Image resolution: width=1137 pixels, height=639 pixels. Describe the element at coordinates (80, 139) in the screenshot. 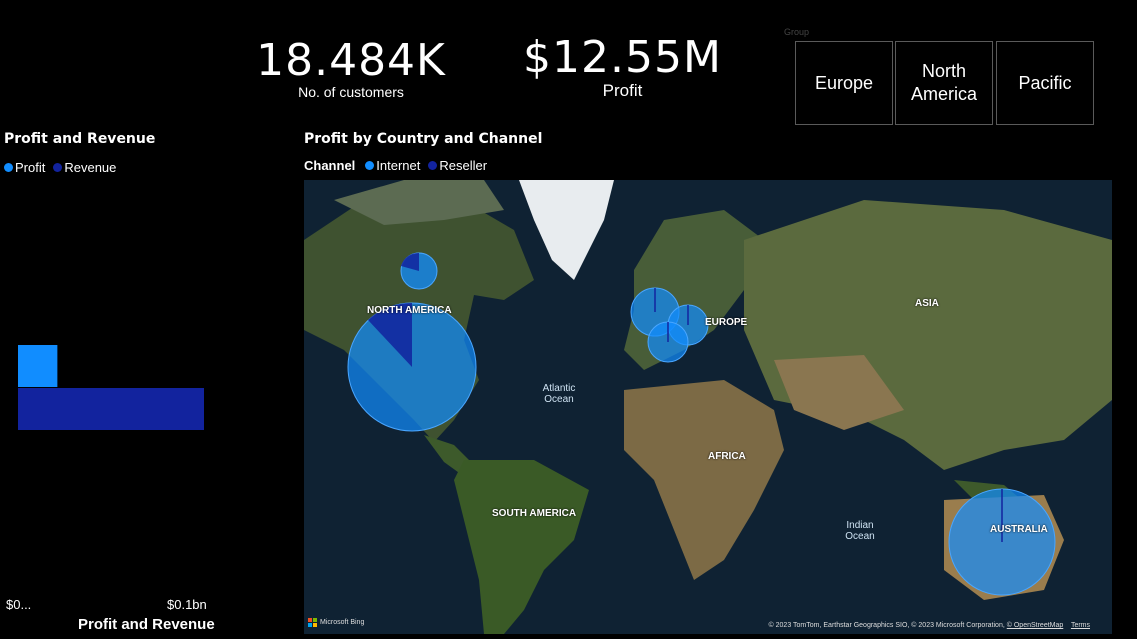

I see `bar-chart-title: Profit and Revenue` at that location.